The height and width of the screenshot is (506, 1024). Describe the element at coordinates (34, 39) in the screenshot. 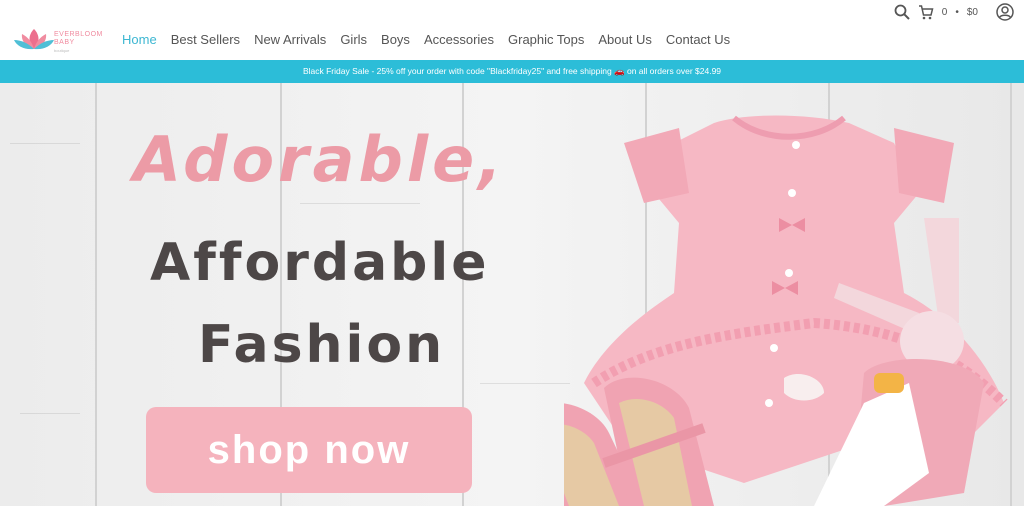

I see `lotus-icon` at that location.